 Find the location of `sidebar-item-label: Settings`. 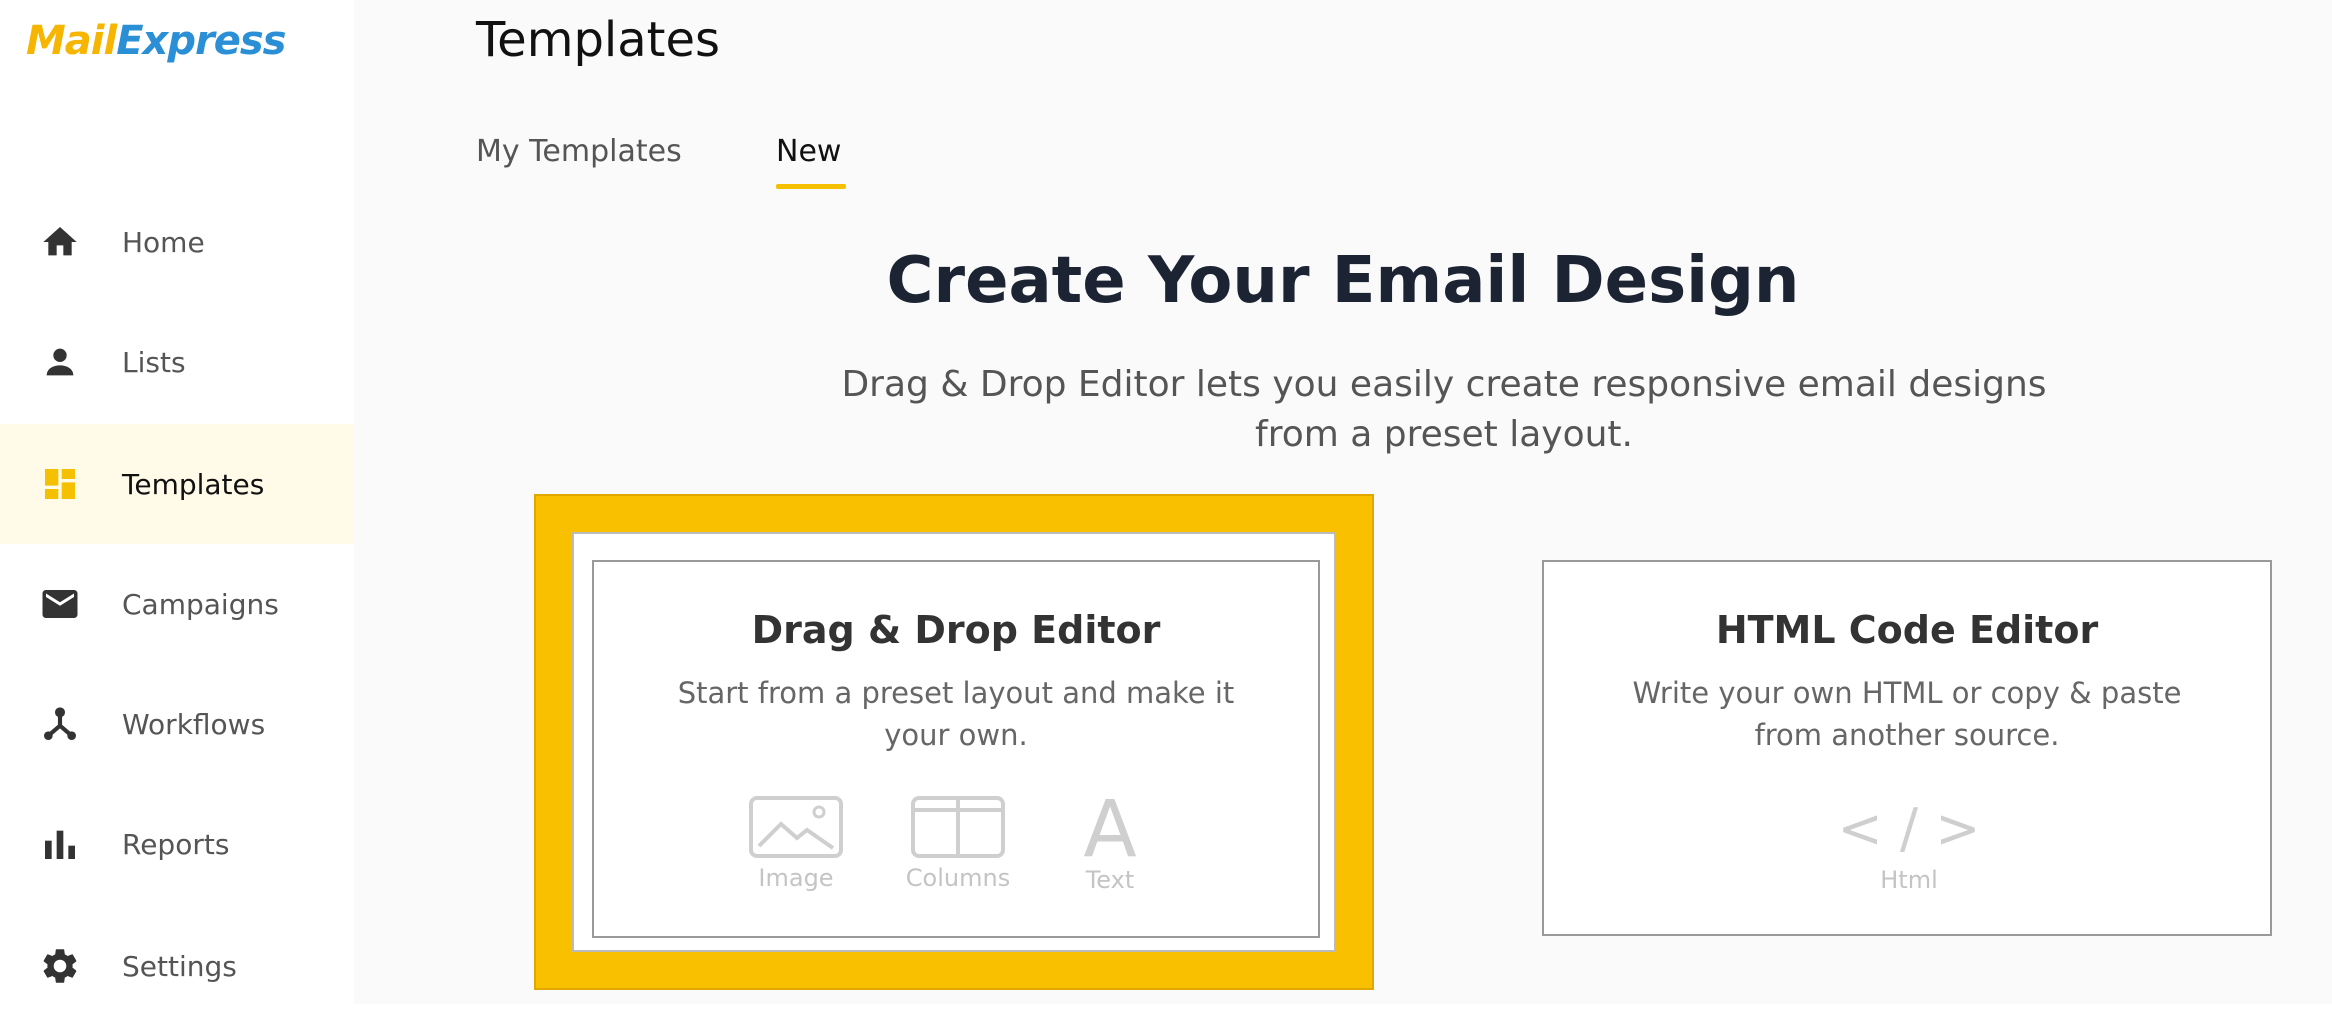

sidebar-item-label: Settings is located at coordinates (179, 966).